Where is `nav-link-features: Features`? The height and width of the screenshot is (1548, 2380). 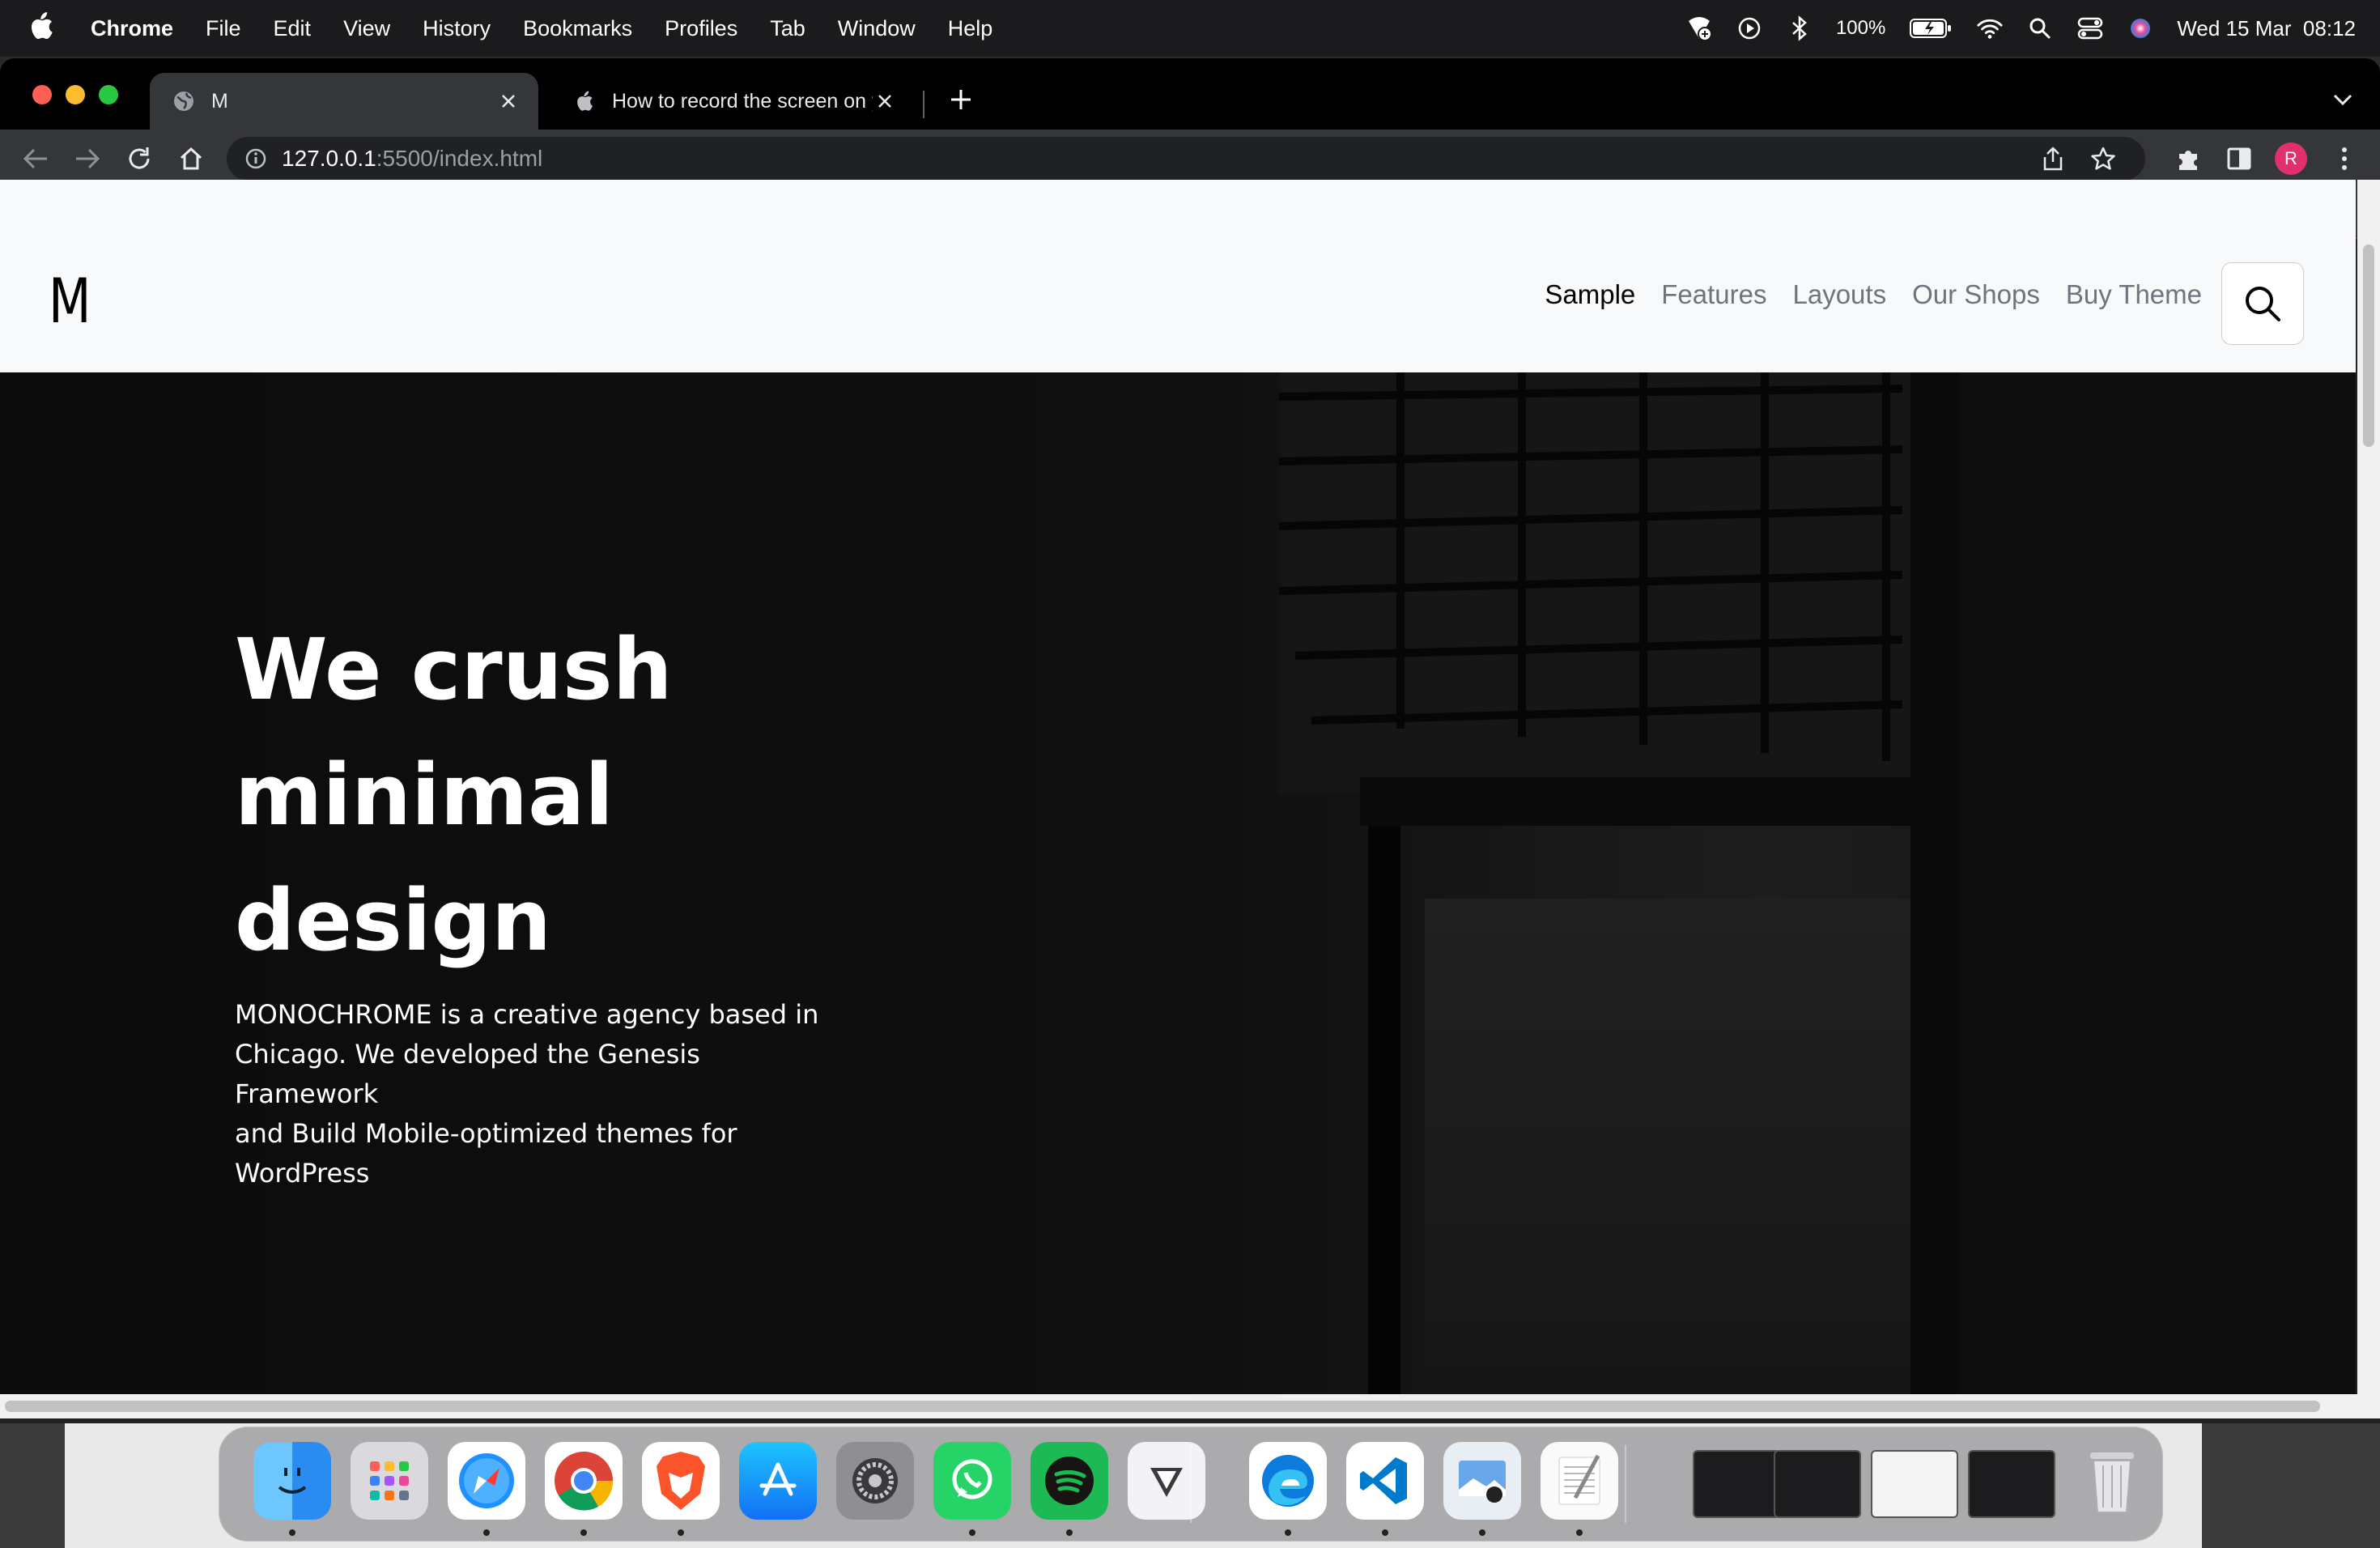 nav-link-features: Features is located at coordinates (1714, 294).